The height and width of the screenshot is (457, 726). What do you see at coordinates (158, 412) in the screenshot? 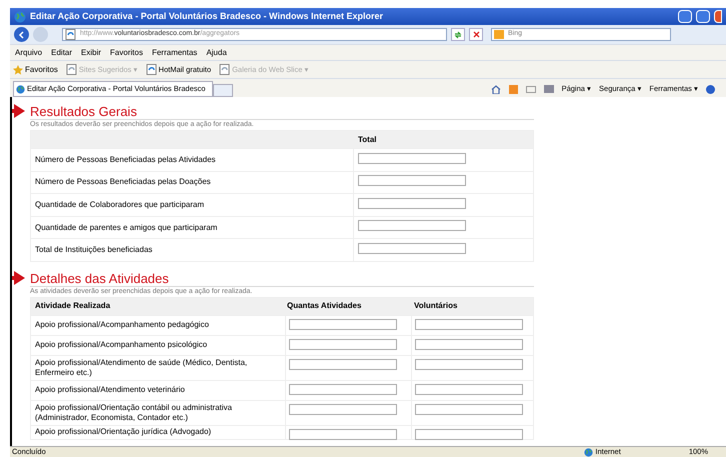
I see `row-label: Apoio profissional/Orientação contábil ou administrativa (Administrador, Economista, Contador etc.)` at bounding box center [158, 412].